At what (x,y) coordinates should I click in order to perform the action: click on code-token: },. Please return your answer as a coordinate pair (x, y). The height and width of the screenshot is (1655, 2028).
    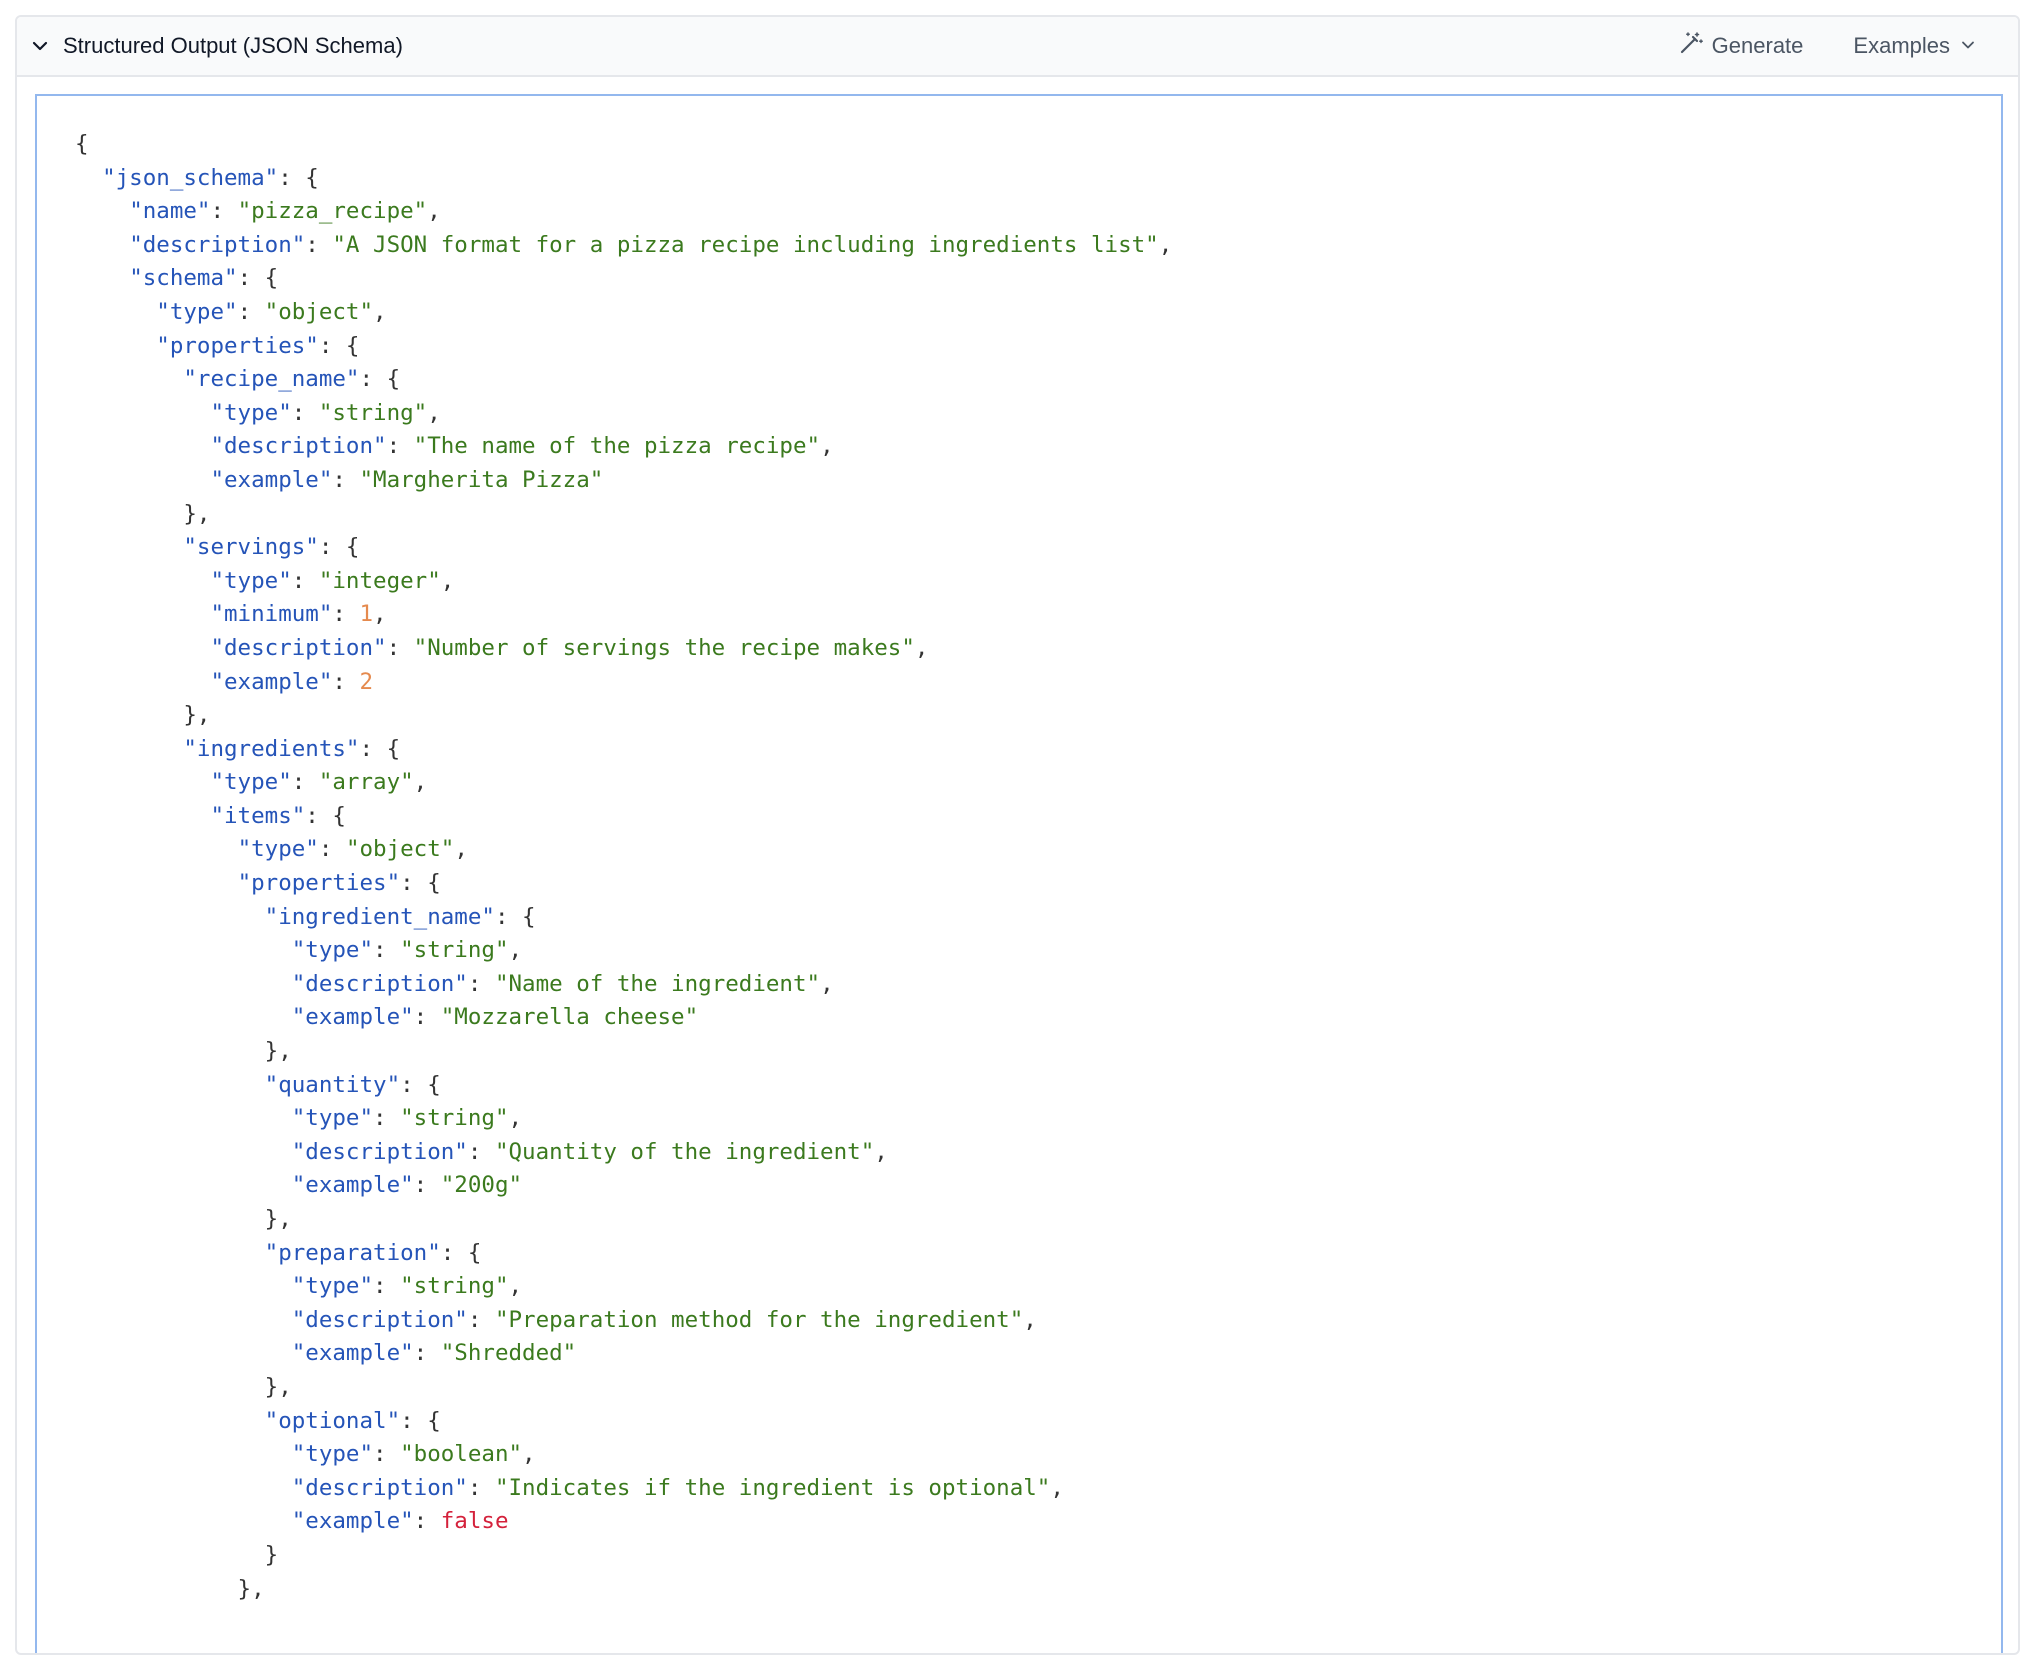
    Looking at the image, I should click on (143, 513).